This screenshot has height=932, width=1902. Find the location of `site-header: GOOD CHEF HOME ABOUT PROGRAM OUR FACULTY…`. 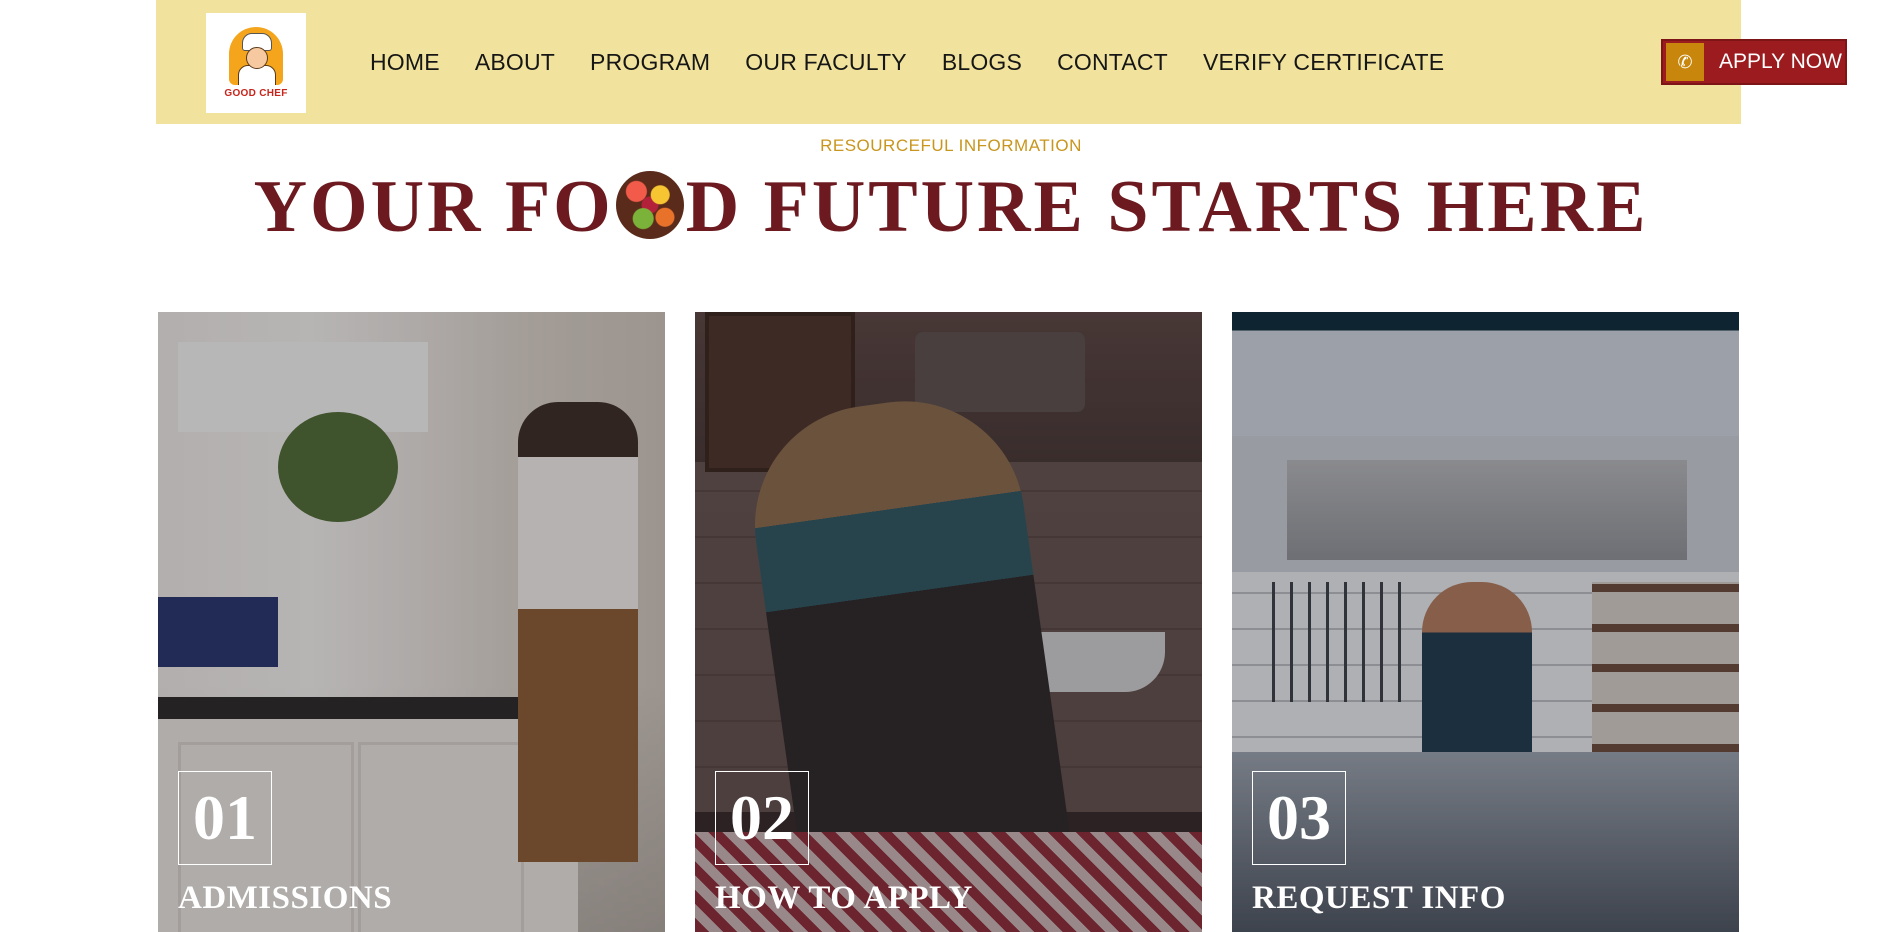

site-header: GOOD CHEF HOME ABOUT PROGRAM OUR FACULTY… is located at coordinates (1001, 62).